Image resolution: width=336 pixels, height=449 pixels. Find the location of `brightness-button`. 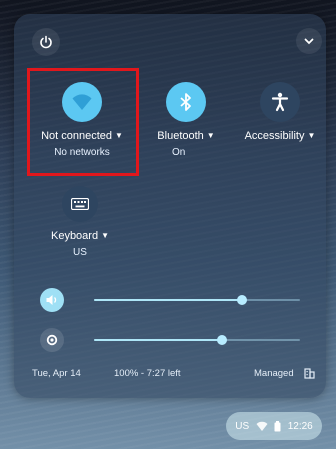

brightness-button is located at coordinates (52, 340).